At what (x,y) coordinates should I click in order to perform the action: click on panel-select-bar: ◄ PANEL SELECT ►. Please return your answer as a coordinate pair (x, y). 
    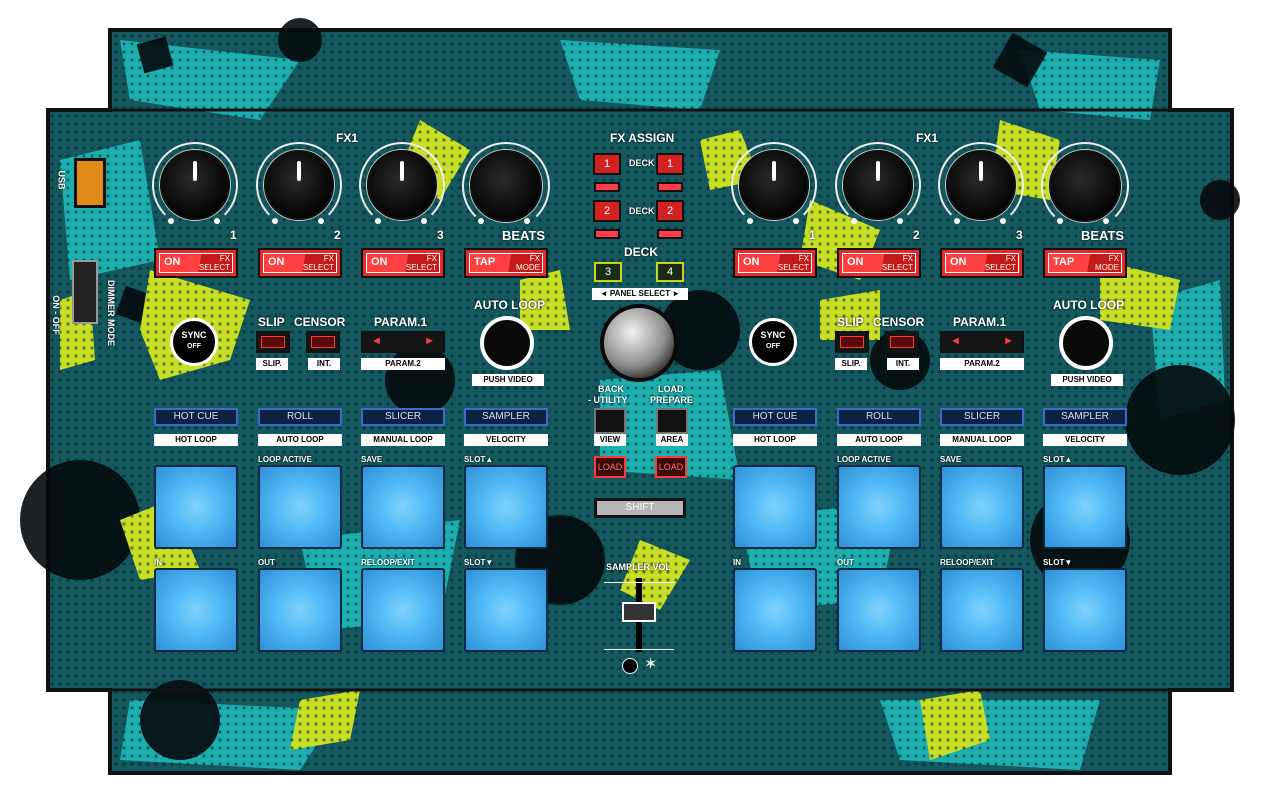
    Looking at the image, I should click on (640, 294).